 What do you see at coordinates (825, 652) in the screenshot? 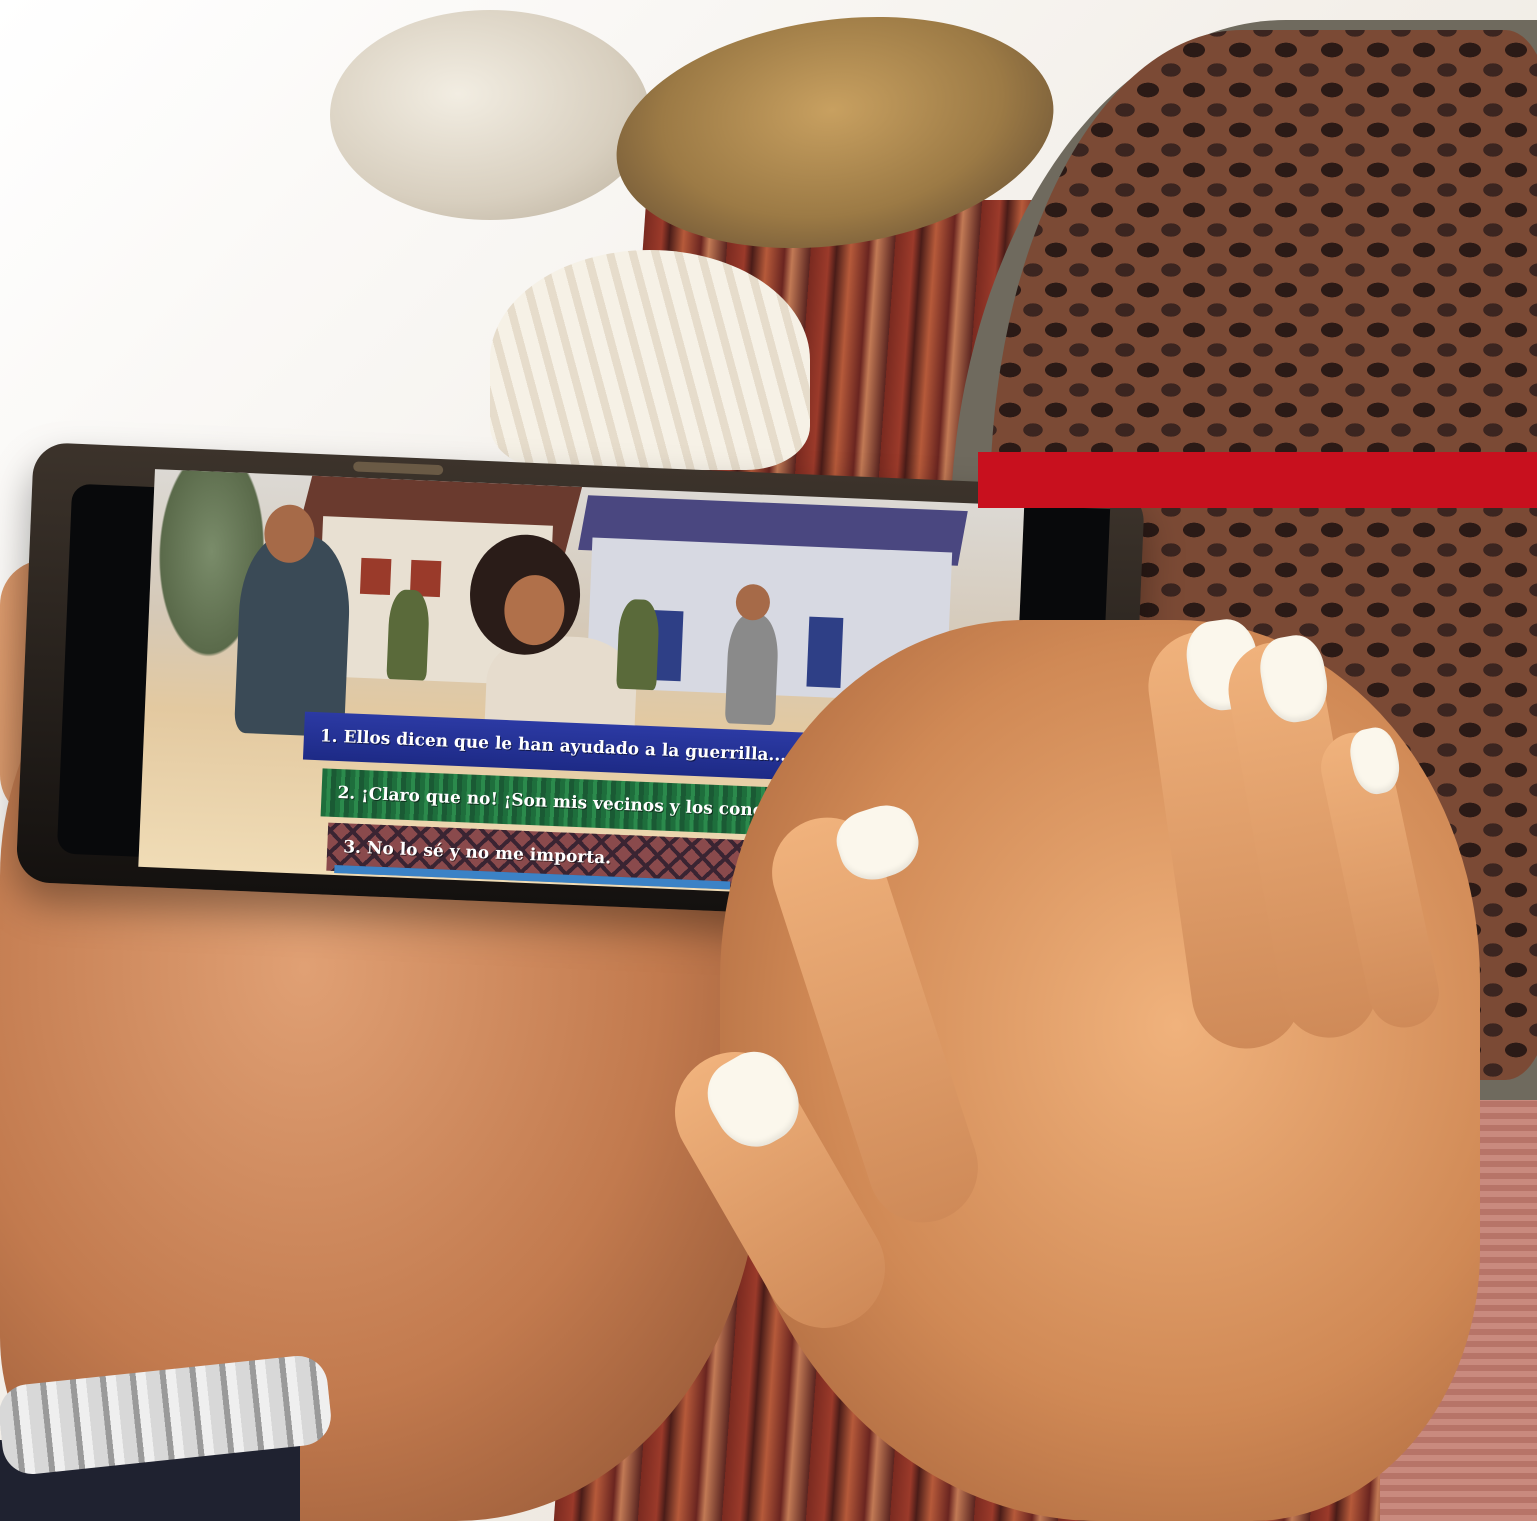
I see `game-door` at bounding box center [825, 652].